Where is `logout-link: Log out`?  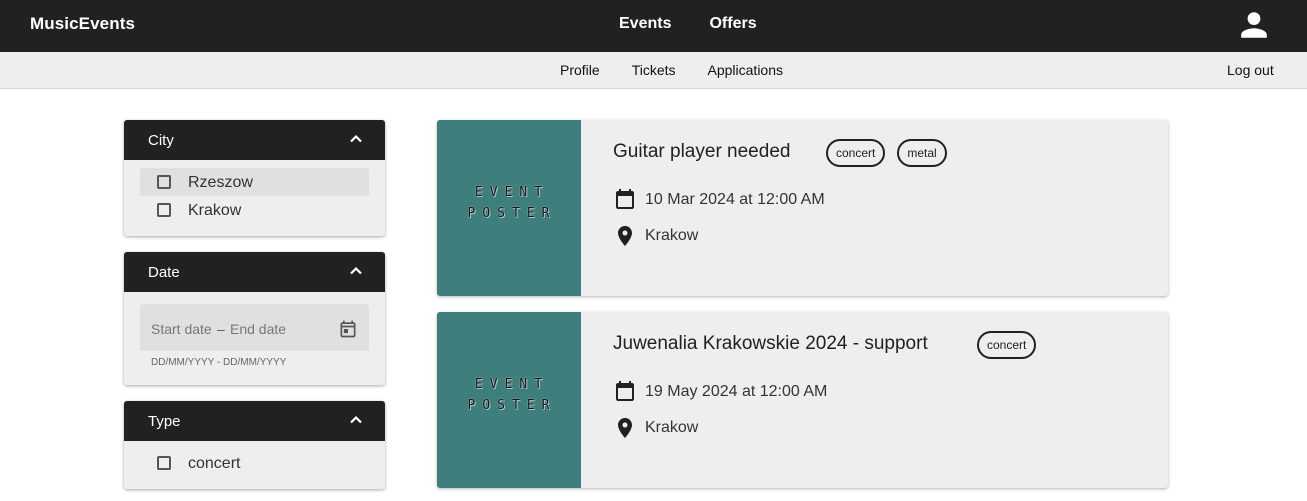 logout-link: Log out is located at coordinates (1250, 70).